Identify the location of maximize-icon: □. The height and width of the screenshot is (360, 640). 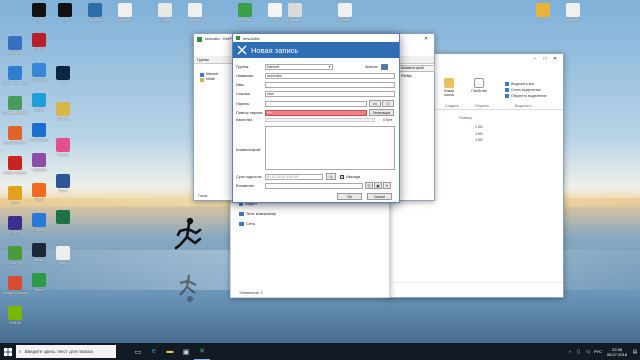
(545, 59).